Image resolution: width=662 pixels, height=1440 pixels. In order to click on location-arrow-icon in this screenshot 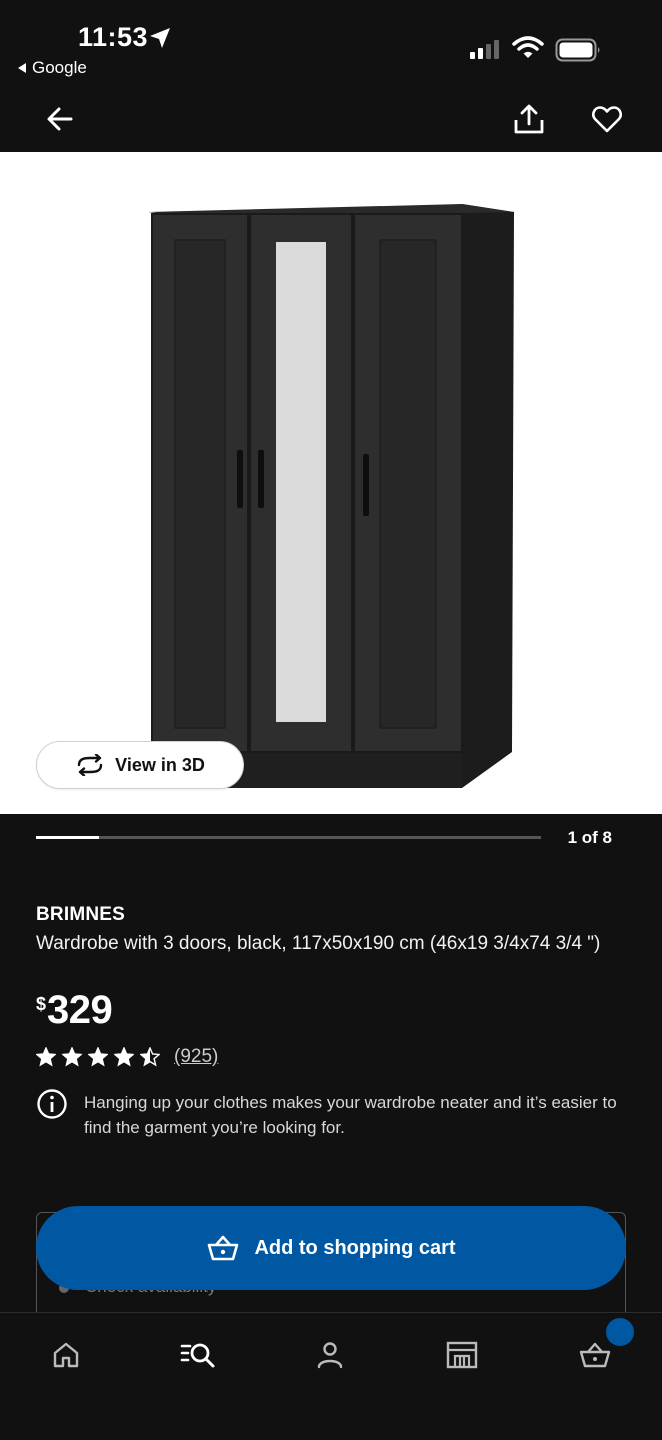, I will do `click(160, 38)`.